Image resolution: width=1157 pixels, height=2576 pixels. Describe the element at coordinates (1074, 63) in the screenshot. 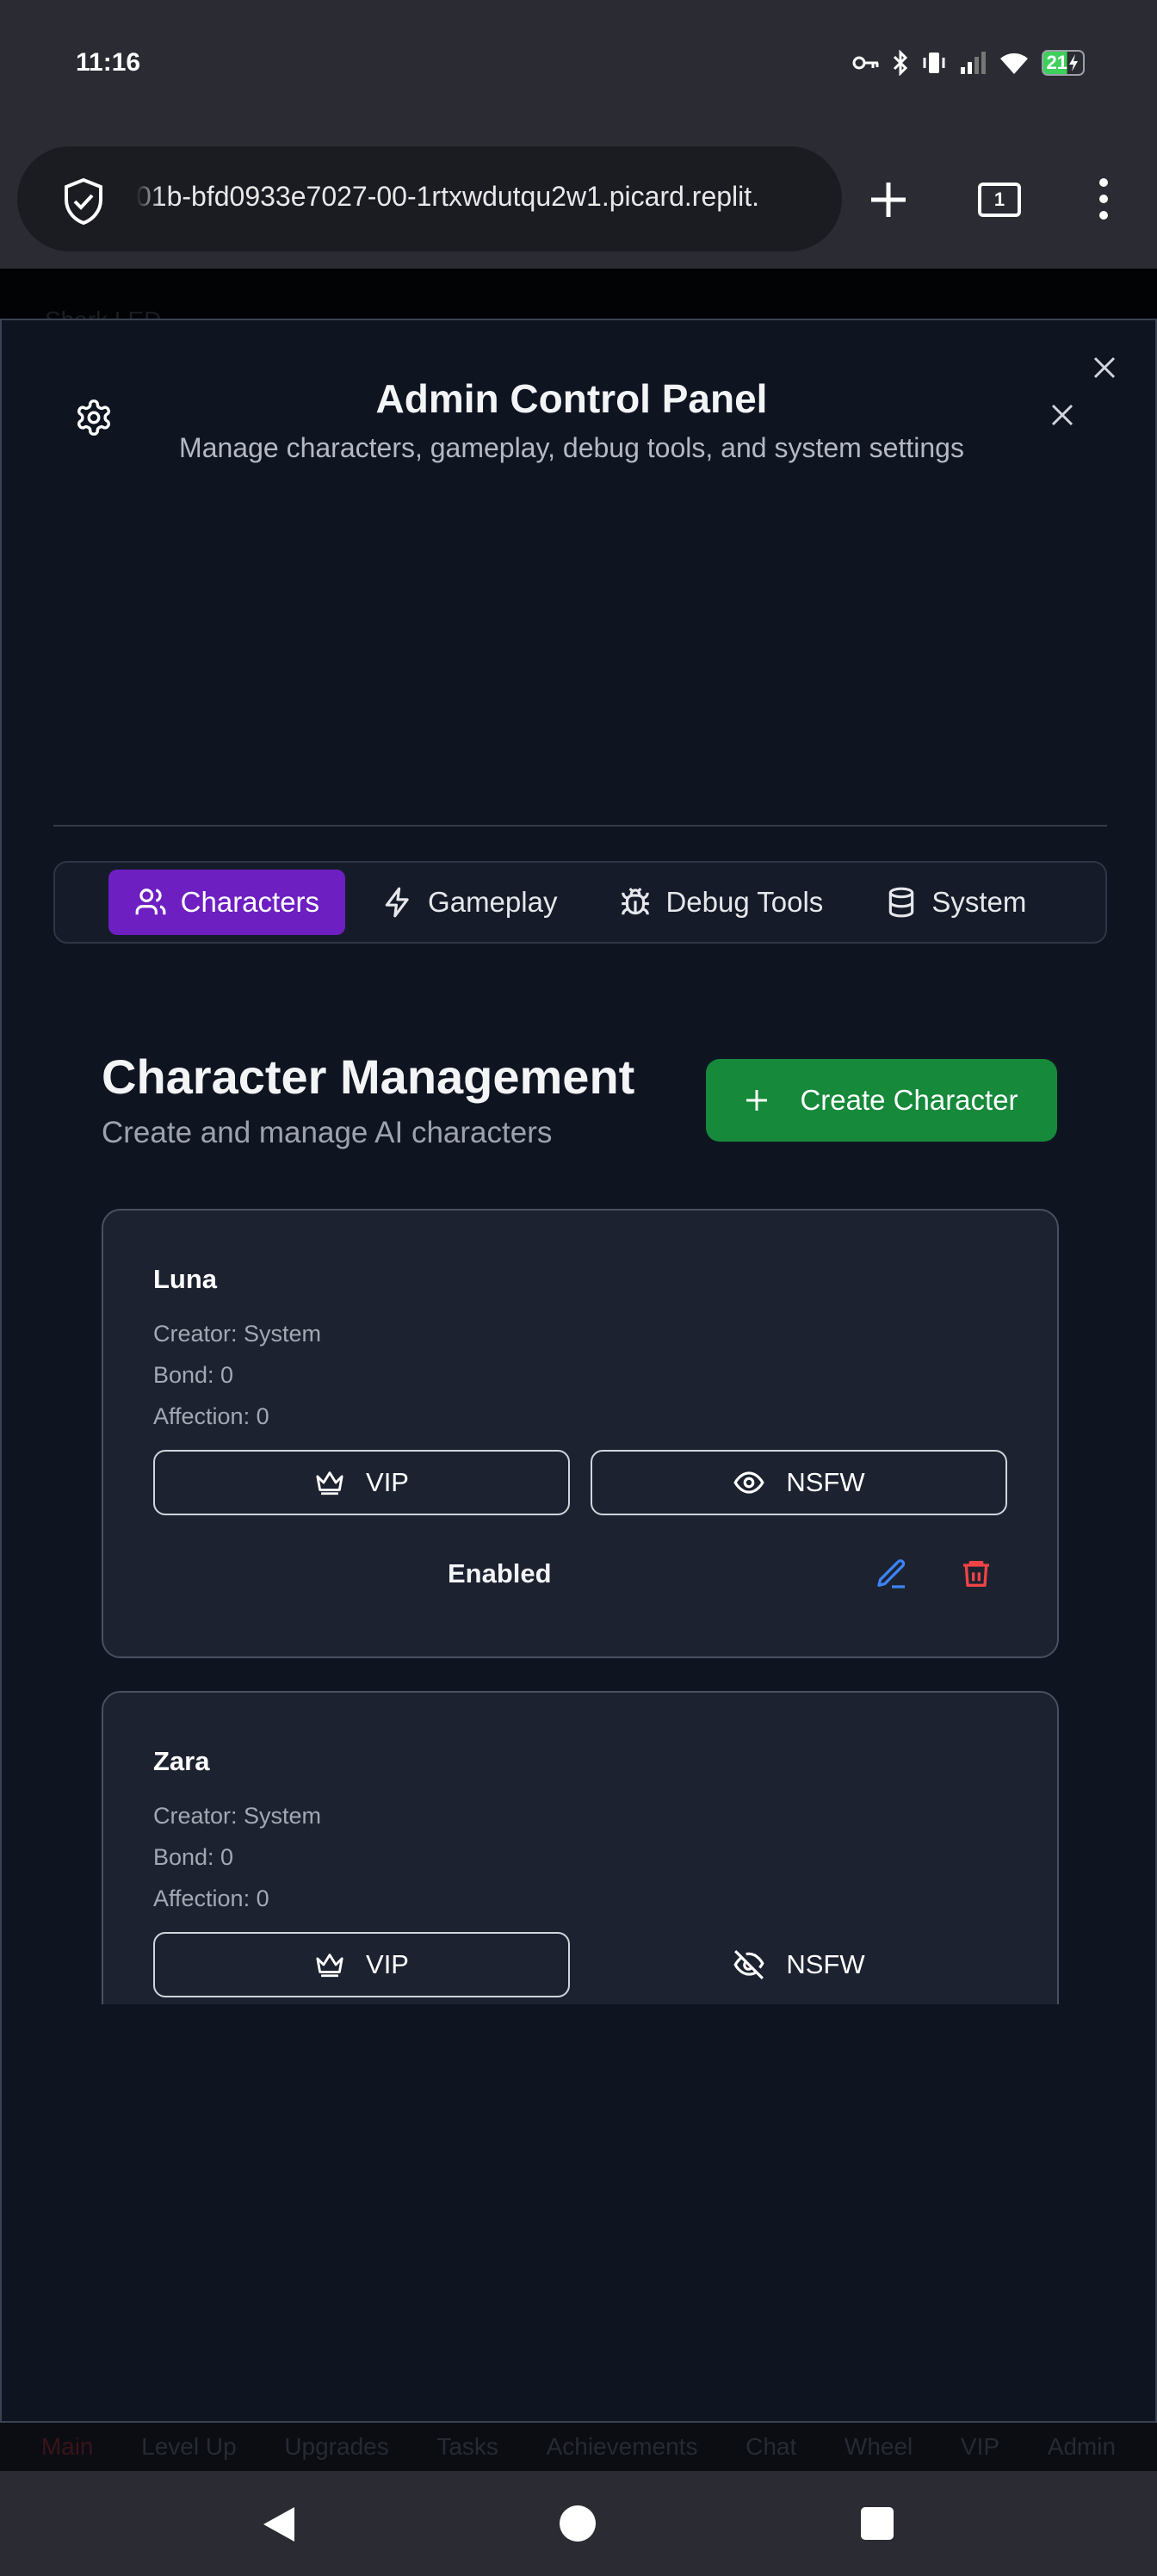

I see `charging-icon` at that location.